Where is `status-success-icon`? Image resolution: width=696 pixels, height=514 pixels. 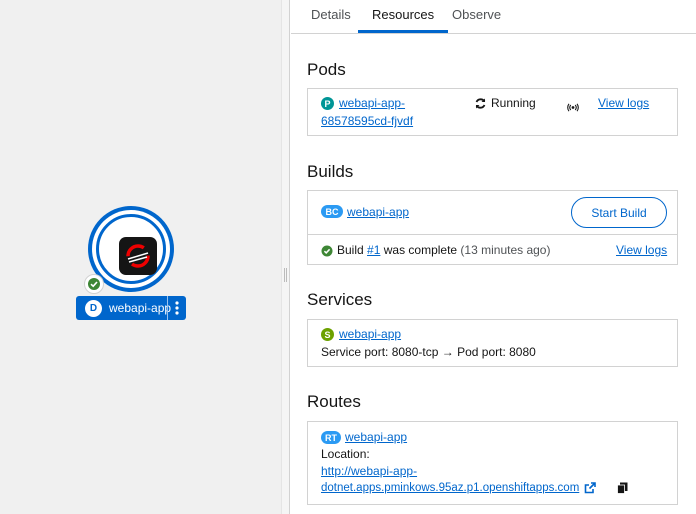
status-success-icon is located at coordinates (94, 284).